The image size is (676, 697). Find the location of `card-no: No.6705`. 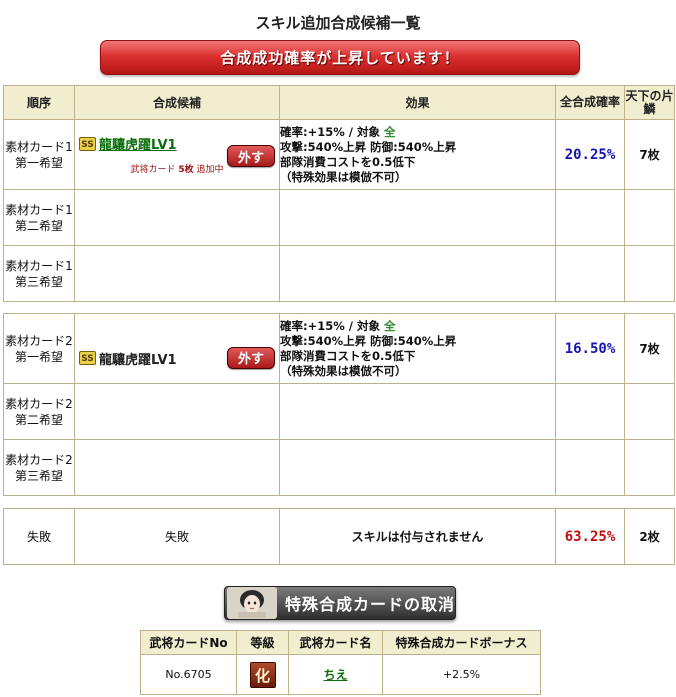

card-no: No.6705 is located at coordinates (188, 674).